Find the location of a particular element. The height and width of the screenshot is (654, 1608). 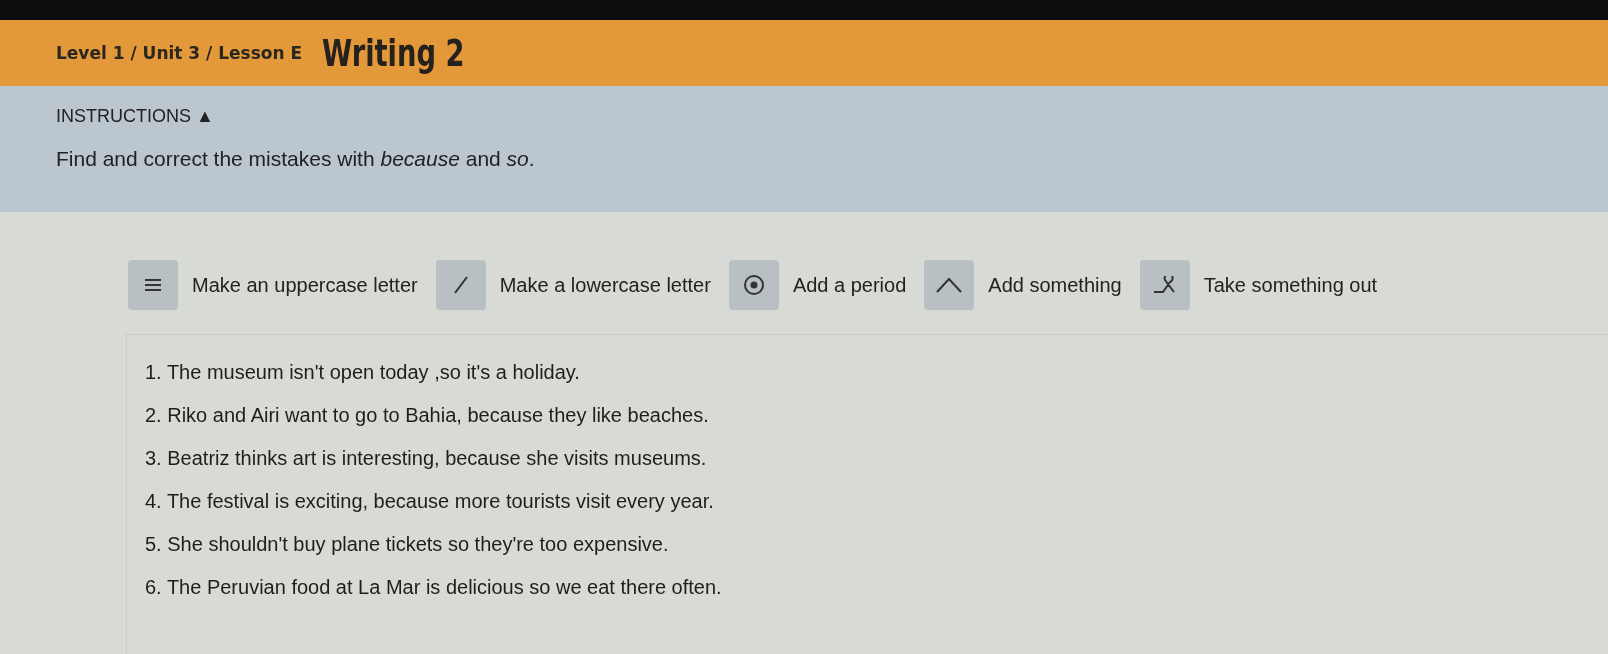

legend-label: Add something is located at coordinates (1055, 285).